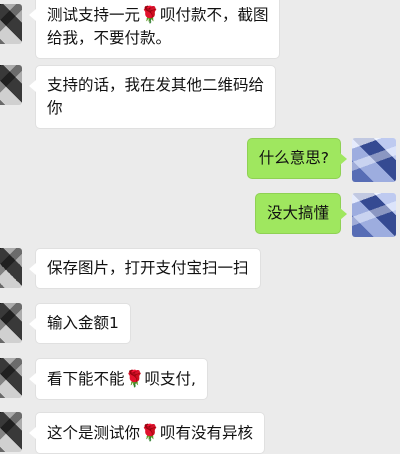  What do you see at coordinates (94, 433) in the screenshot?
I see `message-text: 这个是测试你` at bounding box center [94, 433].